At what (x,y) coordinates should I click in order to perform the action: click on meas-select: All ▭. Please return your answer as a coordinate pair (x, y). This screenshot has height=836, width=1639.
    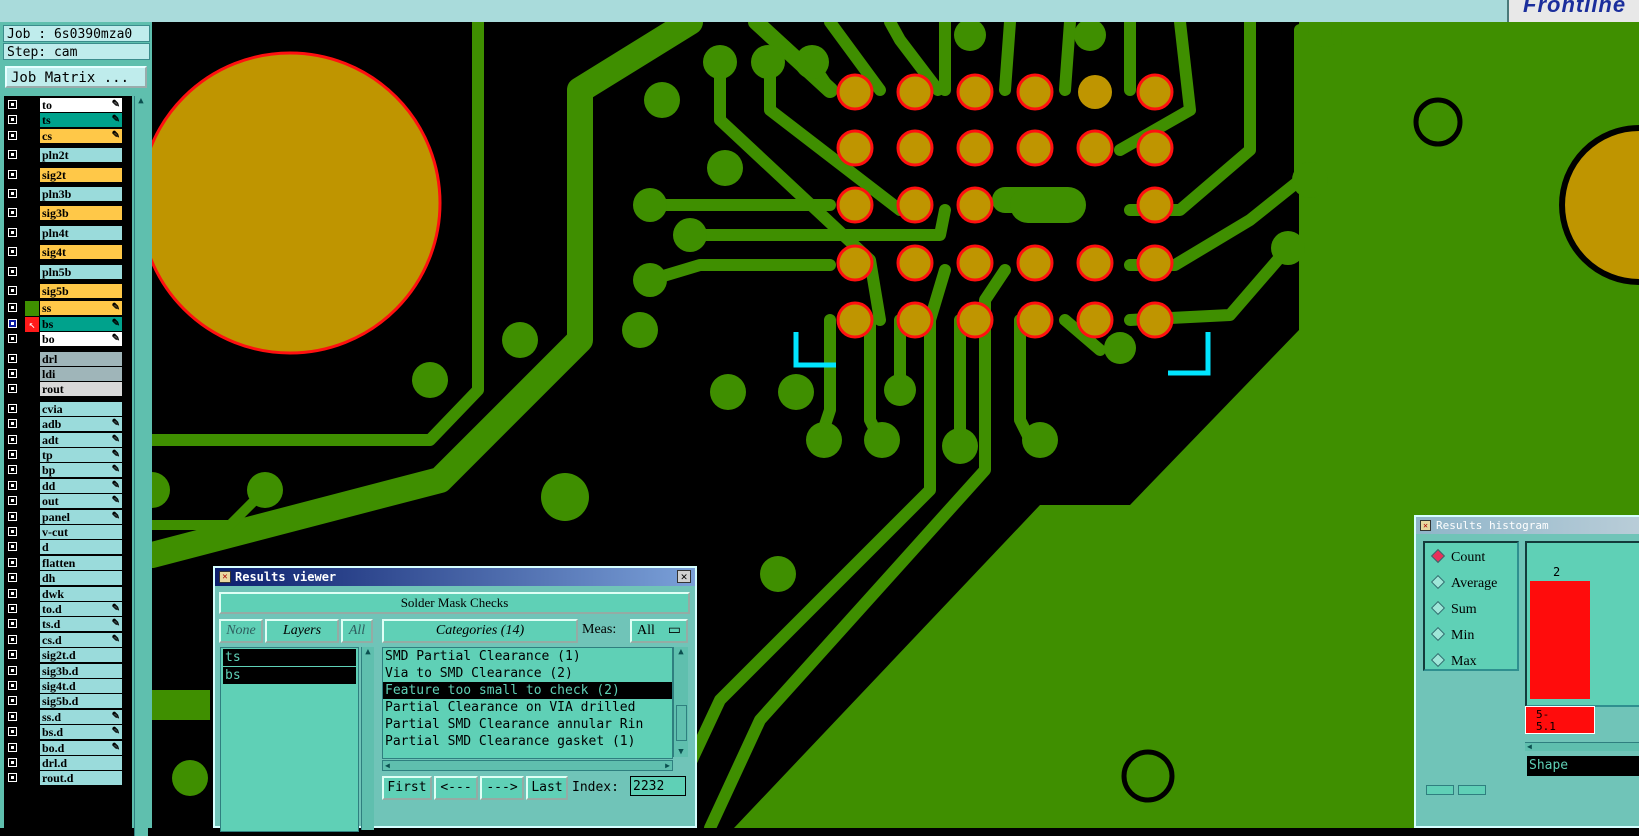
    Looking at the image, I should click on (659, 631).